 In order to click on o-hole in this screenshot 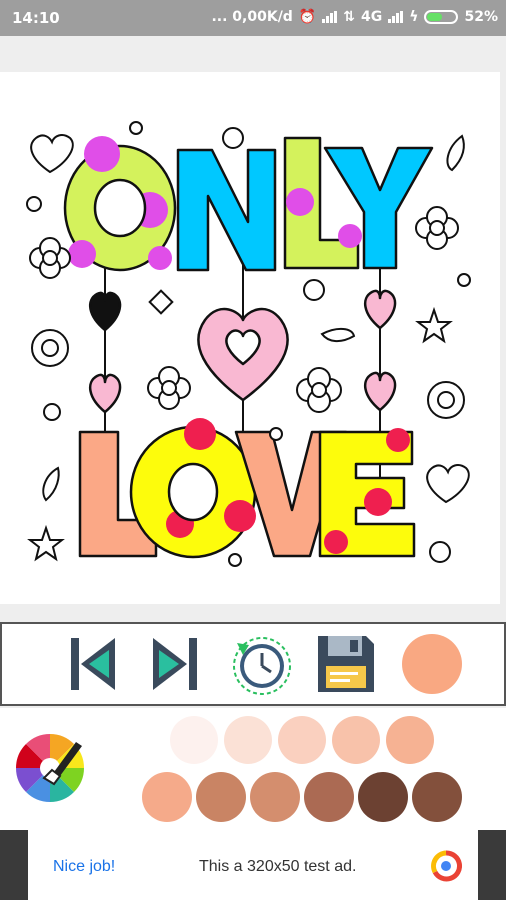, I will do `click(120, 208)`.